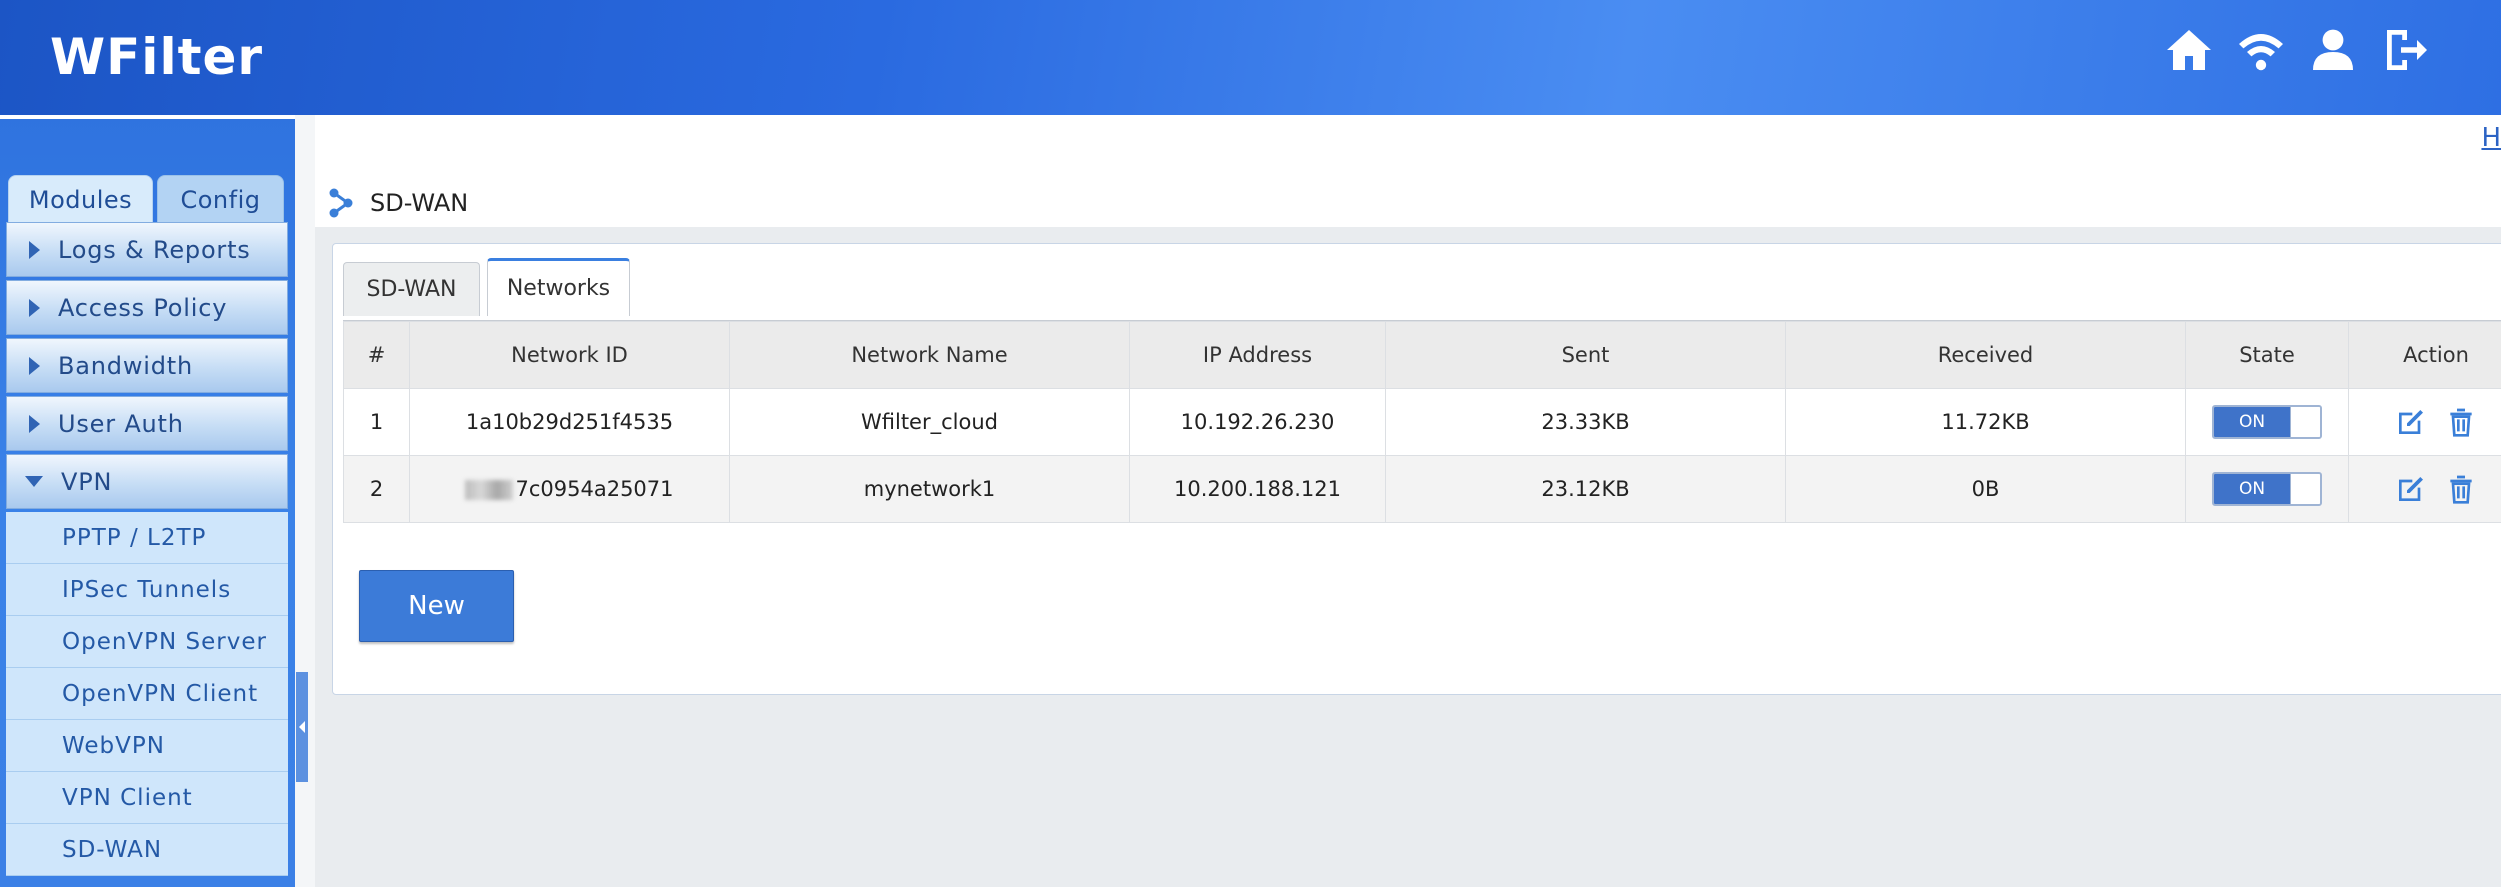 The width and height of the screenshot is (2501, 887). What do you see at coordinates (2424, 355) in the screenshot?
I see `col-header-action: Action` at bounding box center [2424, 355].